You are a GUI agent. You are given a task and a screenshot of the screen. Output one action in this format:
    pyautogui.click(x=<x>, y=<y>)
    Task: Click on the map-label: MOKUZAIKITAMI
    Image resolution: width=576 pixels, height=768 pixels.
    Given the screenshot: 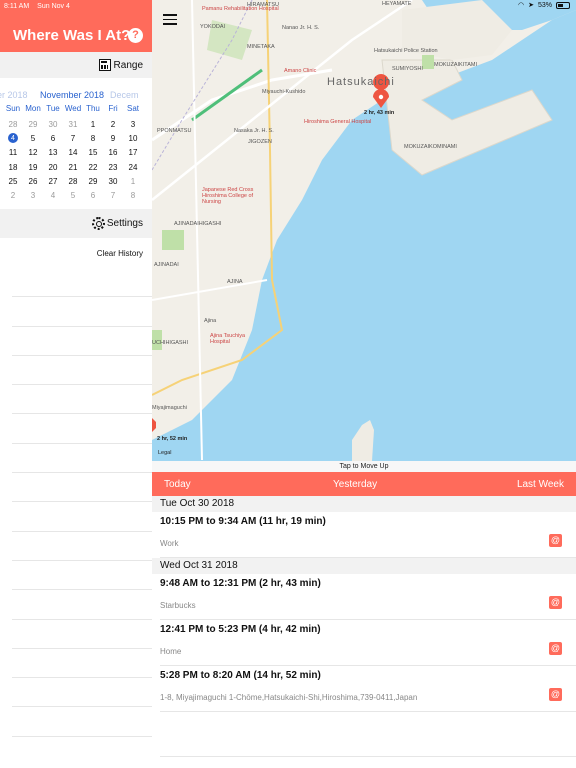 What is the action you would take?
    pyautogui.click(x=455, y=65)
    